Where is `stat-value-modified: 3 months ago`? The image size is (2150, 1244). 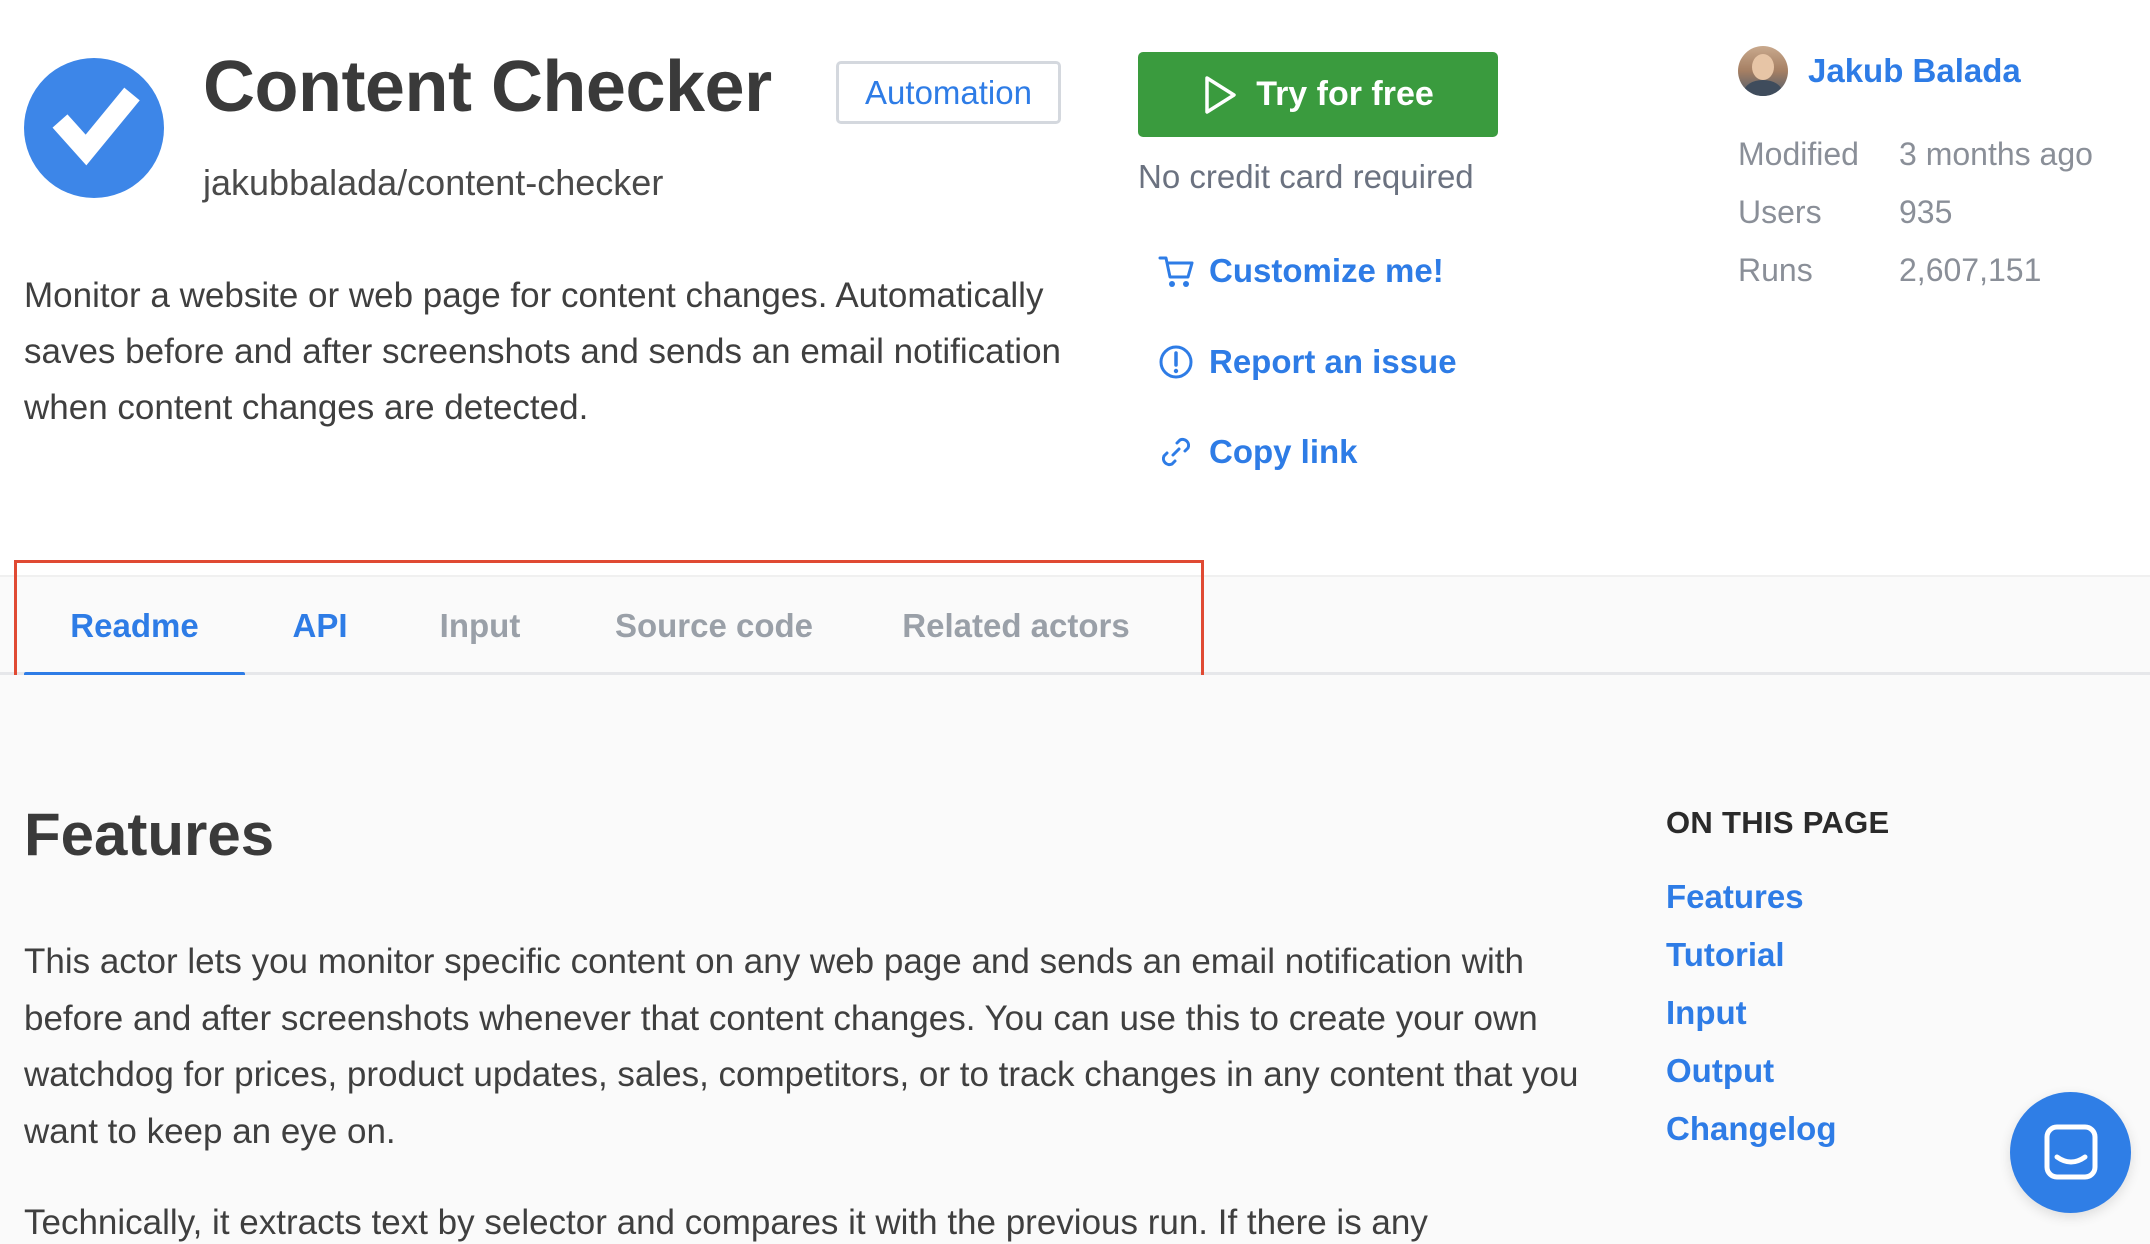
stat-value-modified: 3 months ago is located at coordinates (1996, 154).